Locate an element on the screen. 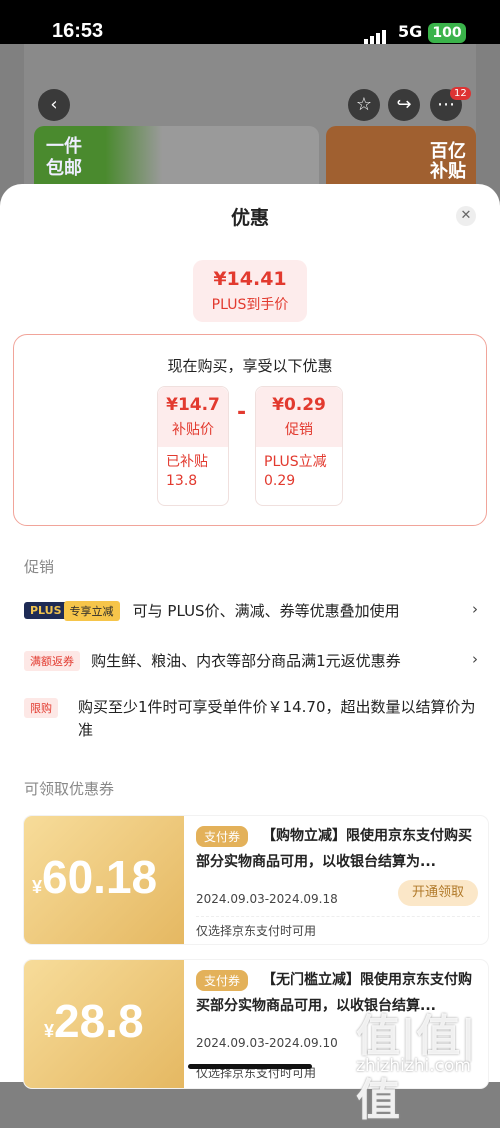  promo-row-limit: 限购 购买至少1件时可享受单件价￥14.70，超出数量以结算价为准 is located at coordinates (254, 719).